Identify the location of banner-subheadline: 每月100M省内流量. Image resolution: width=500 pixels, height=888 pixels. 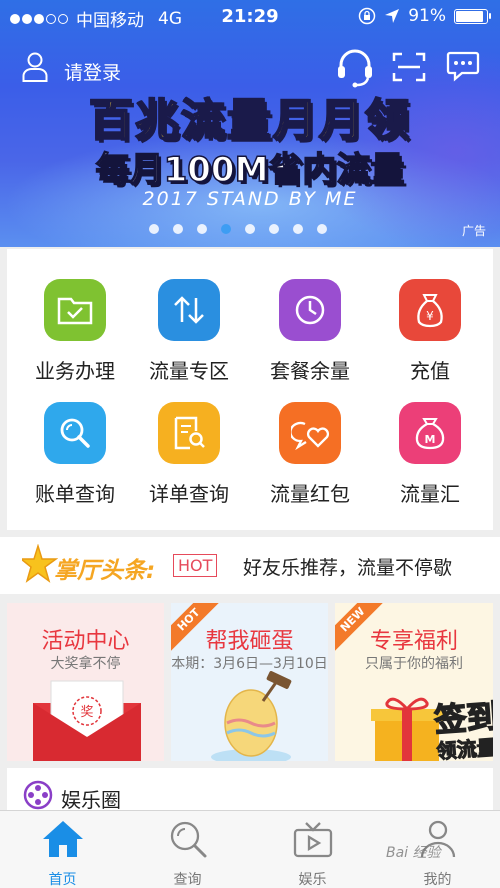
(250, 170).